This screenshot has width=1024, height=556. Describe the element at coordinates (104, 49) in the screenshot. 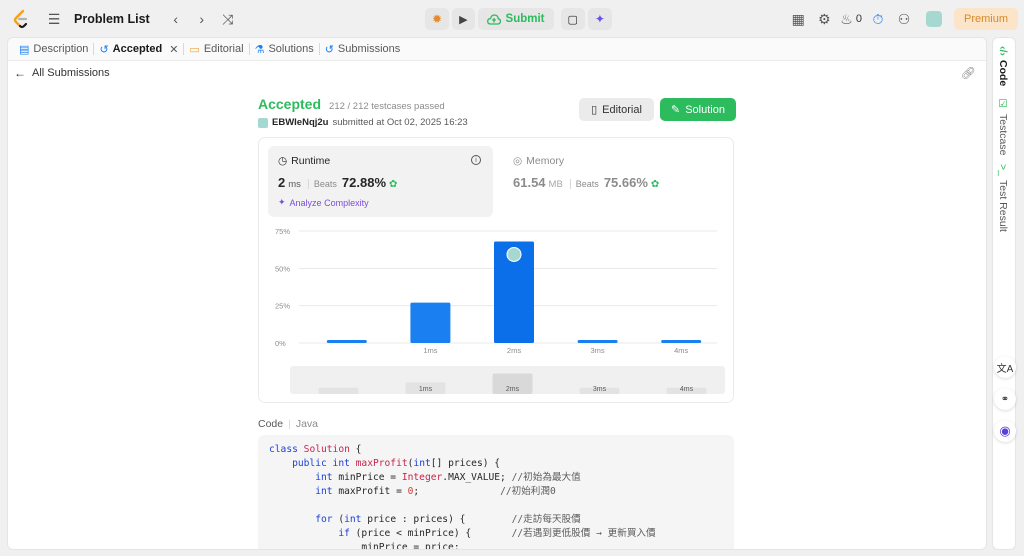

I see `history-icon: ↺` at that location.